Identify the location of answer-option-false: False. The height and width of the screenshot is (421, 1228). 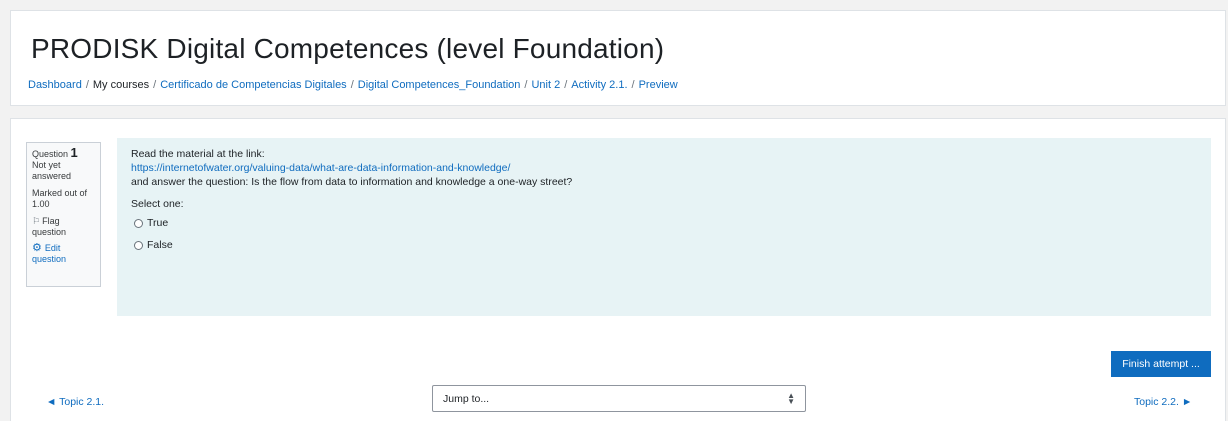
(664, 245).